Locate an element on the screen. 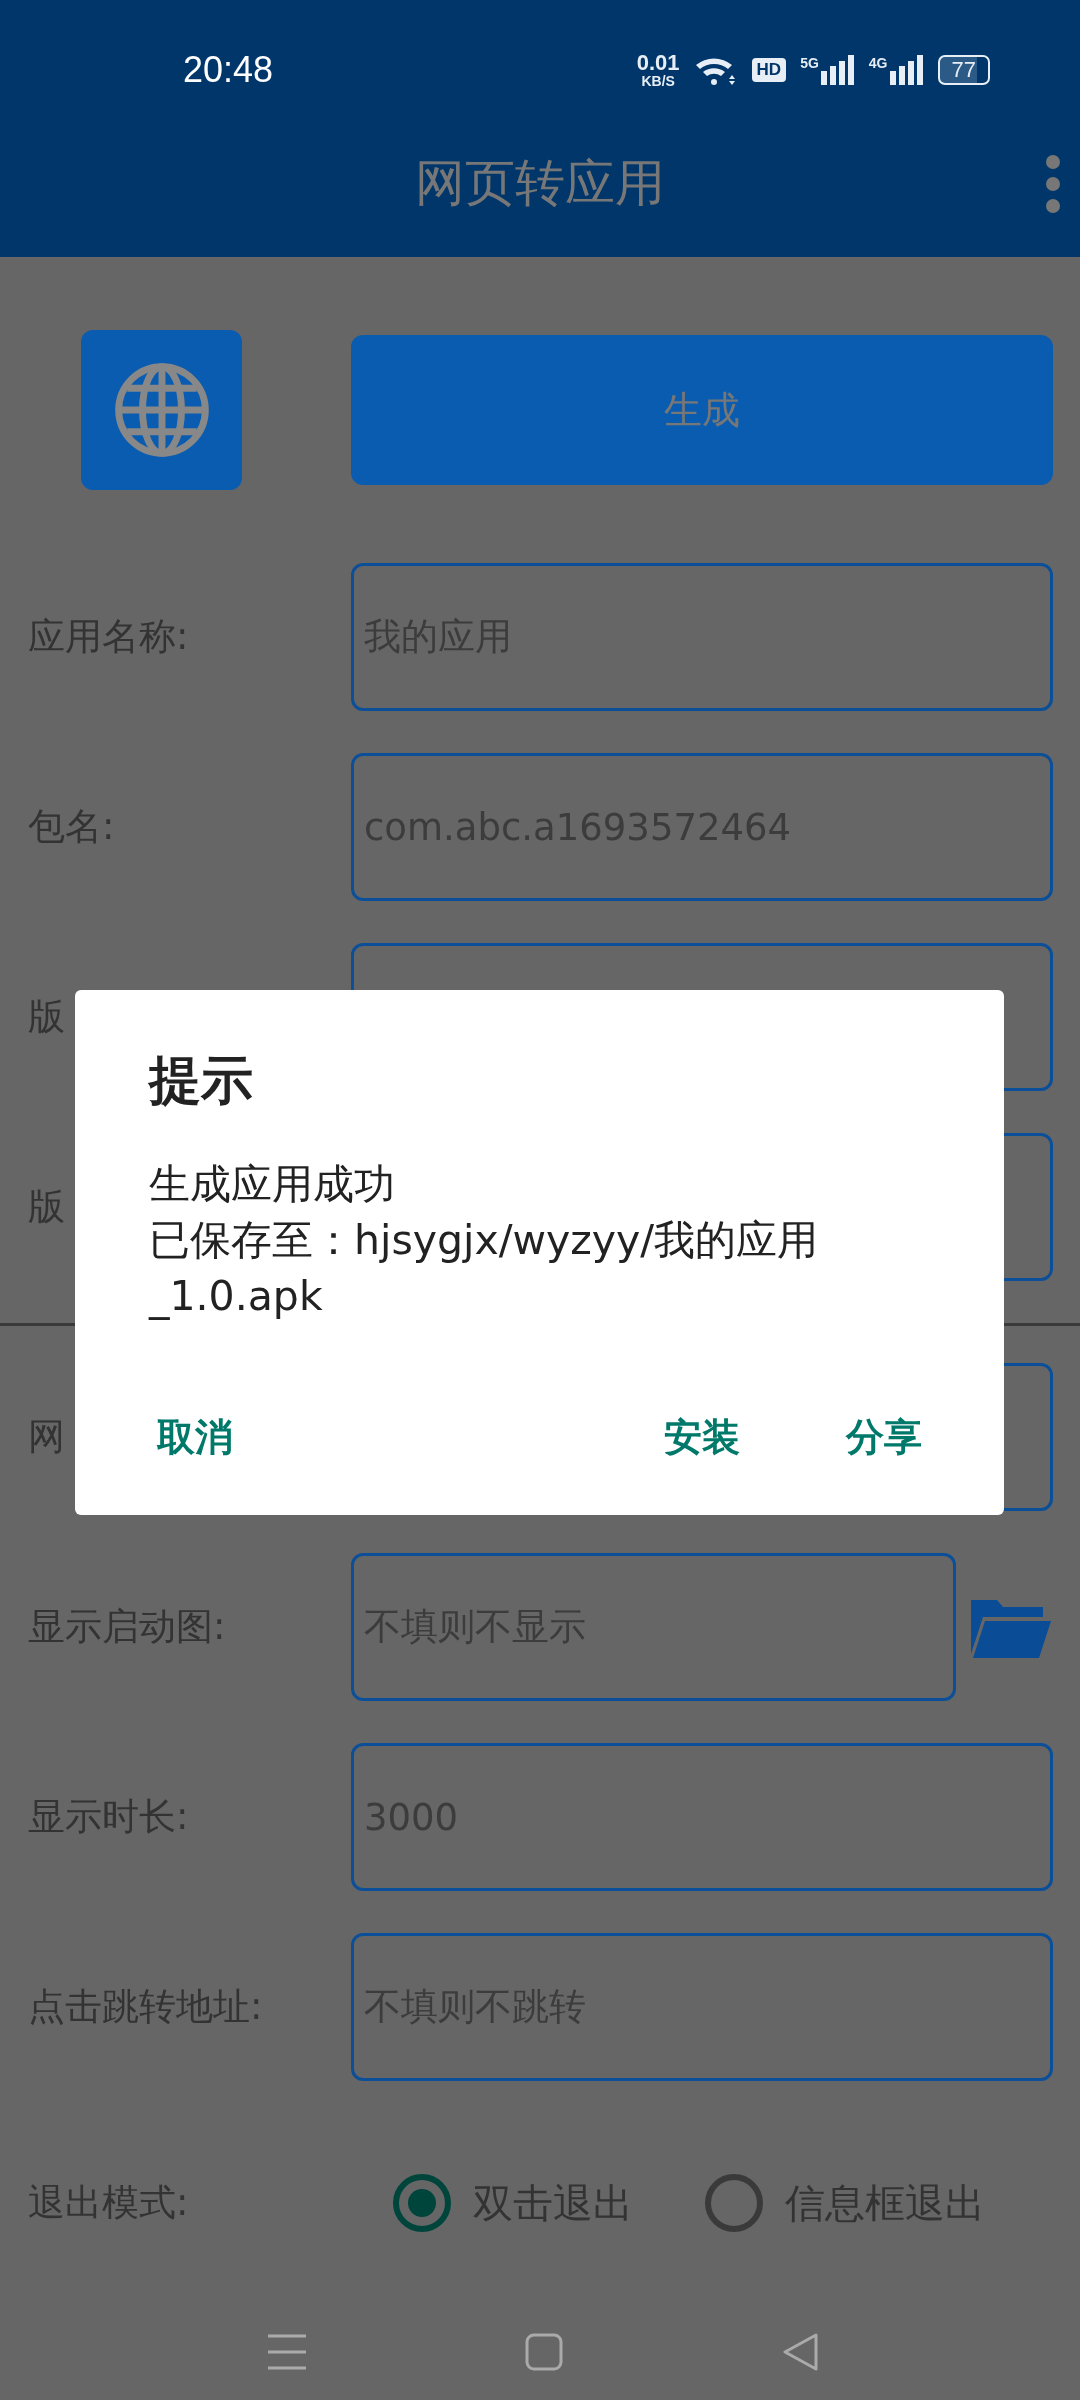 This screenshot has height=2400, width=1080. dialog-button: 取消 is located at coordinates (195, 1437).